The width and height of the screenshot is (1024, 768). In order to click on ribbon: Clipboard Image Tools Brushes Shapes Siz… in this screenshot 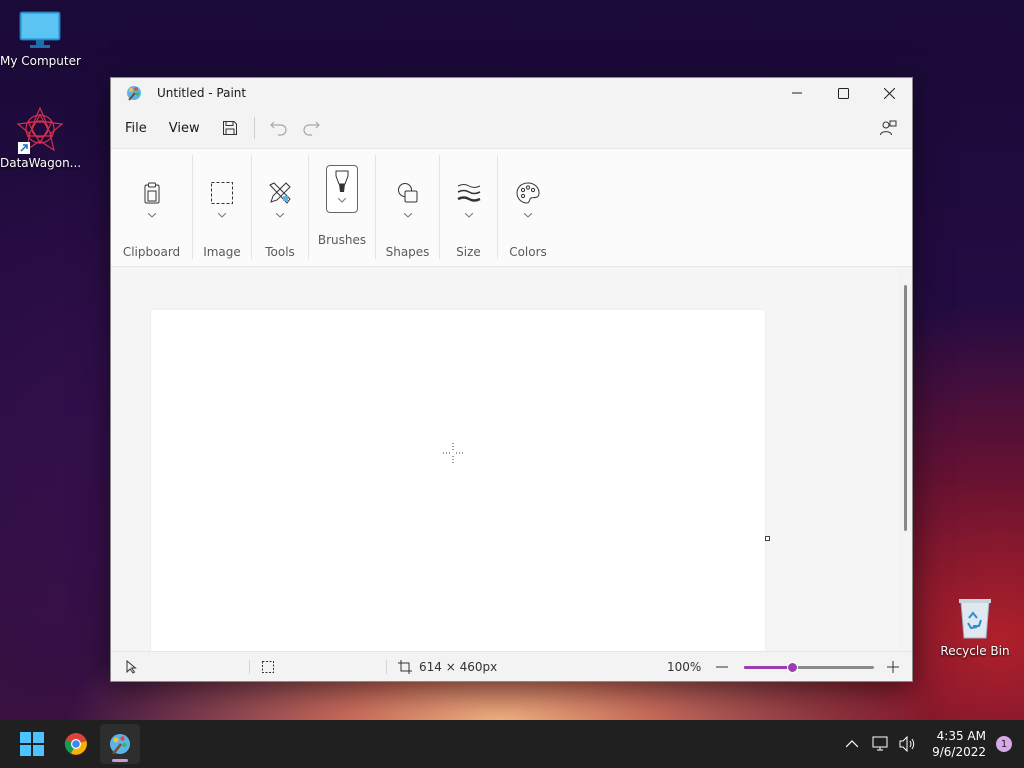, I will do `click(511, 207)`.